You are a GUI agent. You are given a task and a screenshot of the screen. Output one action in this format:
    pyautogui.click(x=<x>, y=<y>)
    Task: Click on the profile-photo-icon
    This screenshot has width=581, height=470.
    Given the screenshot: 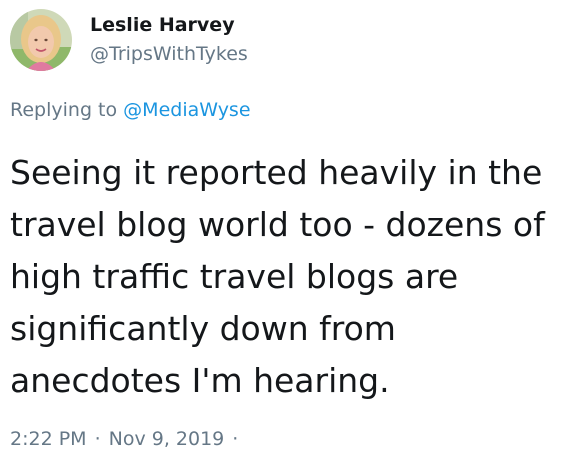 What is the action you would take?
    pyautogui.click(x=41, y=40)
    